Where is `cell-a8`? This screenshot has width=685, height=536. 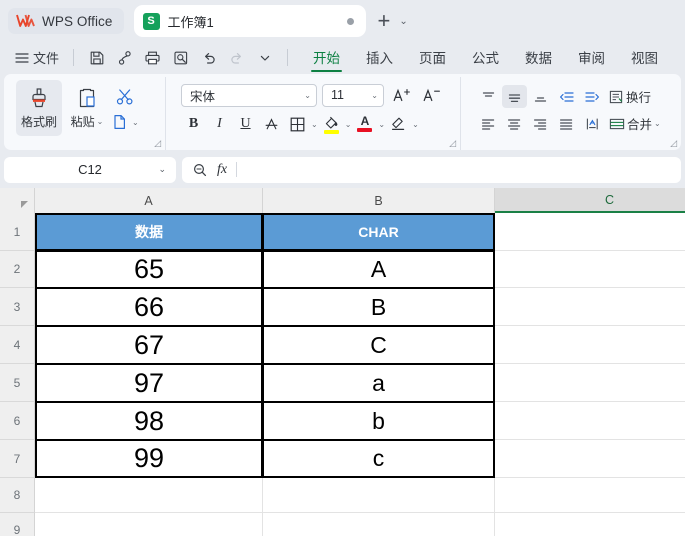 cell-a8 is located at coordinates (149, 495).